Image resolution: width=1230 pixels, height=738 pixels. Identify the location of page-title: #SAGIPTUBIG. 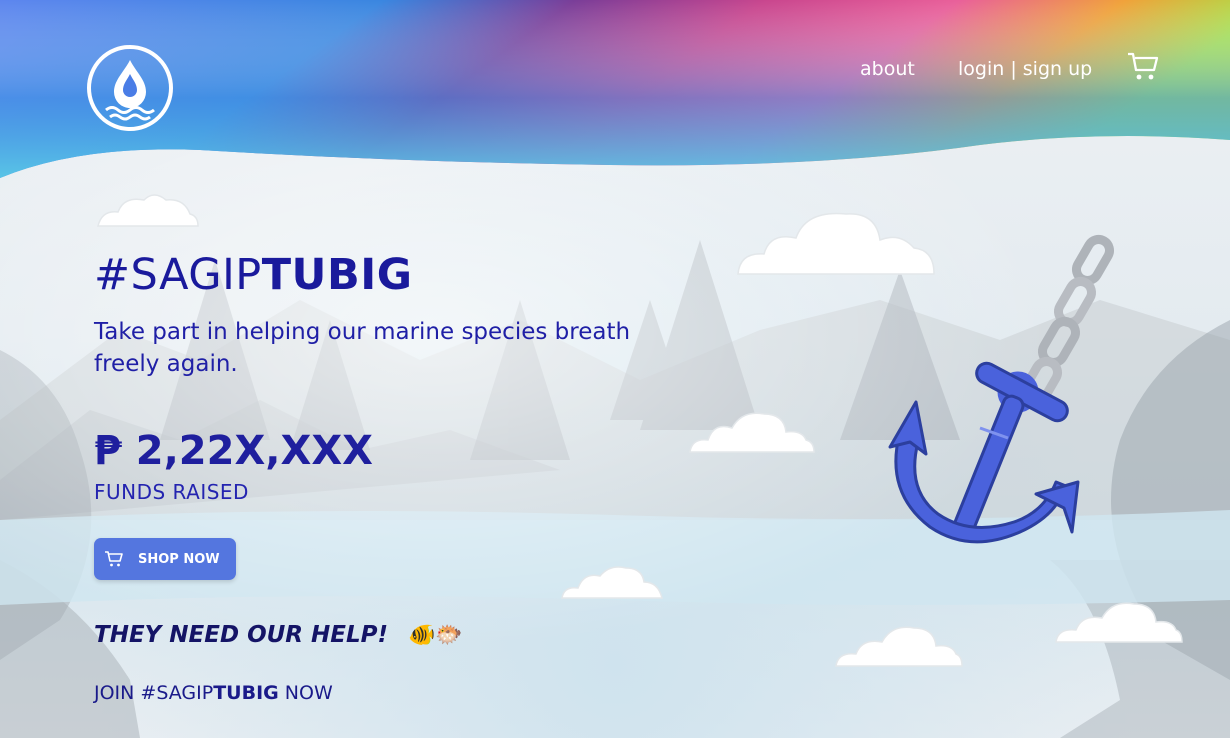
(253, 275).